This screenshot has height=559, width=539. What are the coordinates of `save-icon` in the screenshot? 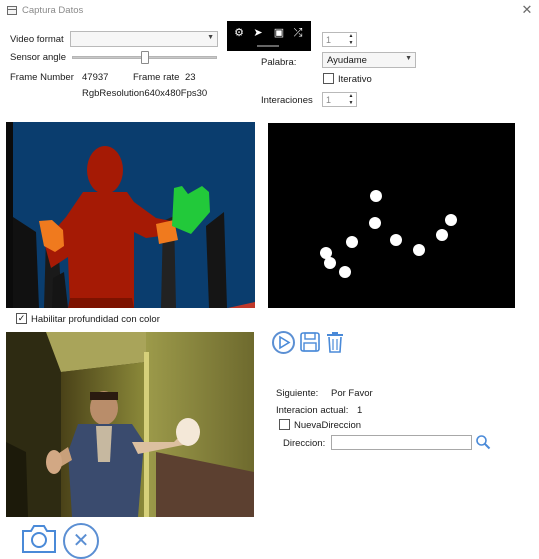 It's located at (310, 342).